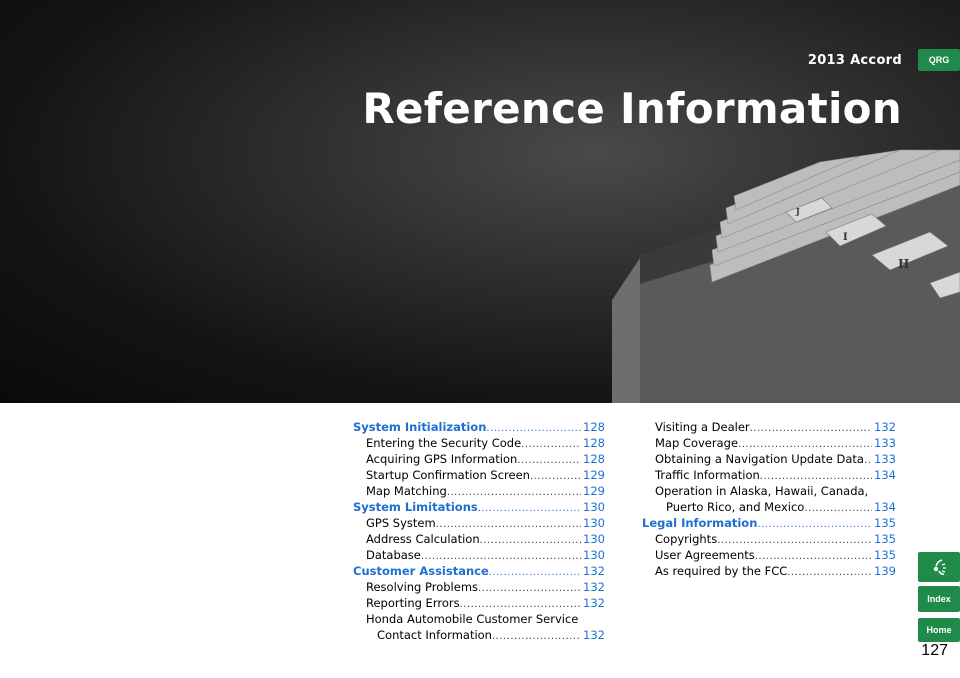 This screenshot has height=678, width=960. What do you see at coordinates (401, 523) in the screenshot?
I see `toc-entry-label: GPS System` at bounding box center [401, 523].